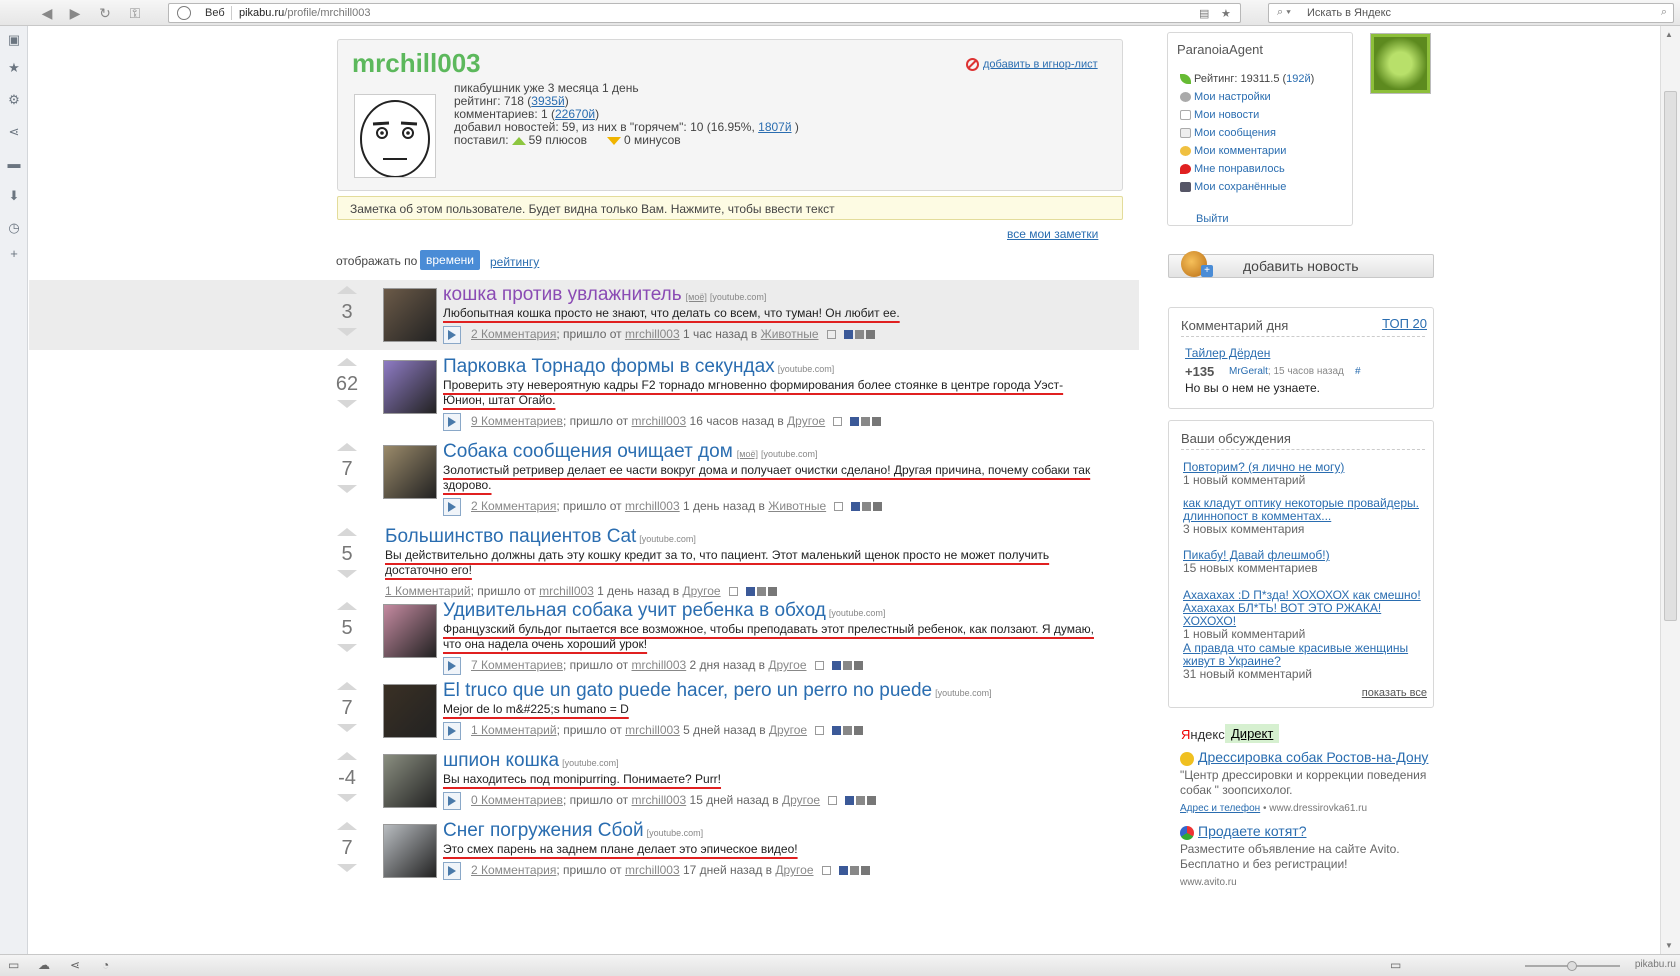 The width and height of the screenshot is (1680, 976). Describe the element at coordinates (510, 536) in the screenshot. I see `story-title-link: Большинство пациентов Cat` at that location.